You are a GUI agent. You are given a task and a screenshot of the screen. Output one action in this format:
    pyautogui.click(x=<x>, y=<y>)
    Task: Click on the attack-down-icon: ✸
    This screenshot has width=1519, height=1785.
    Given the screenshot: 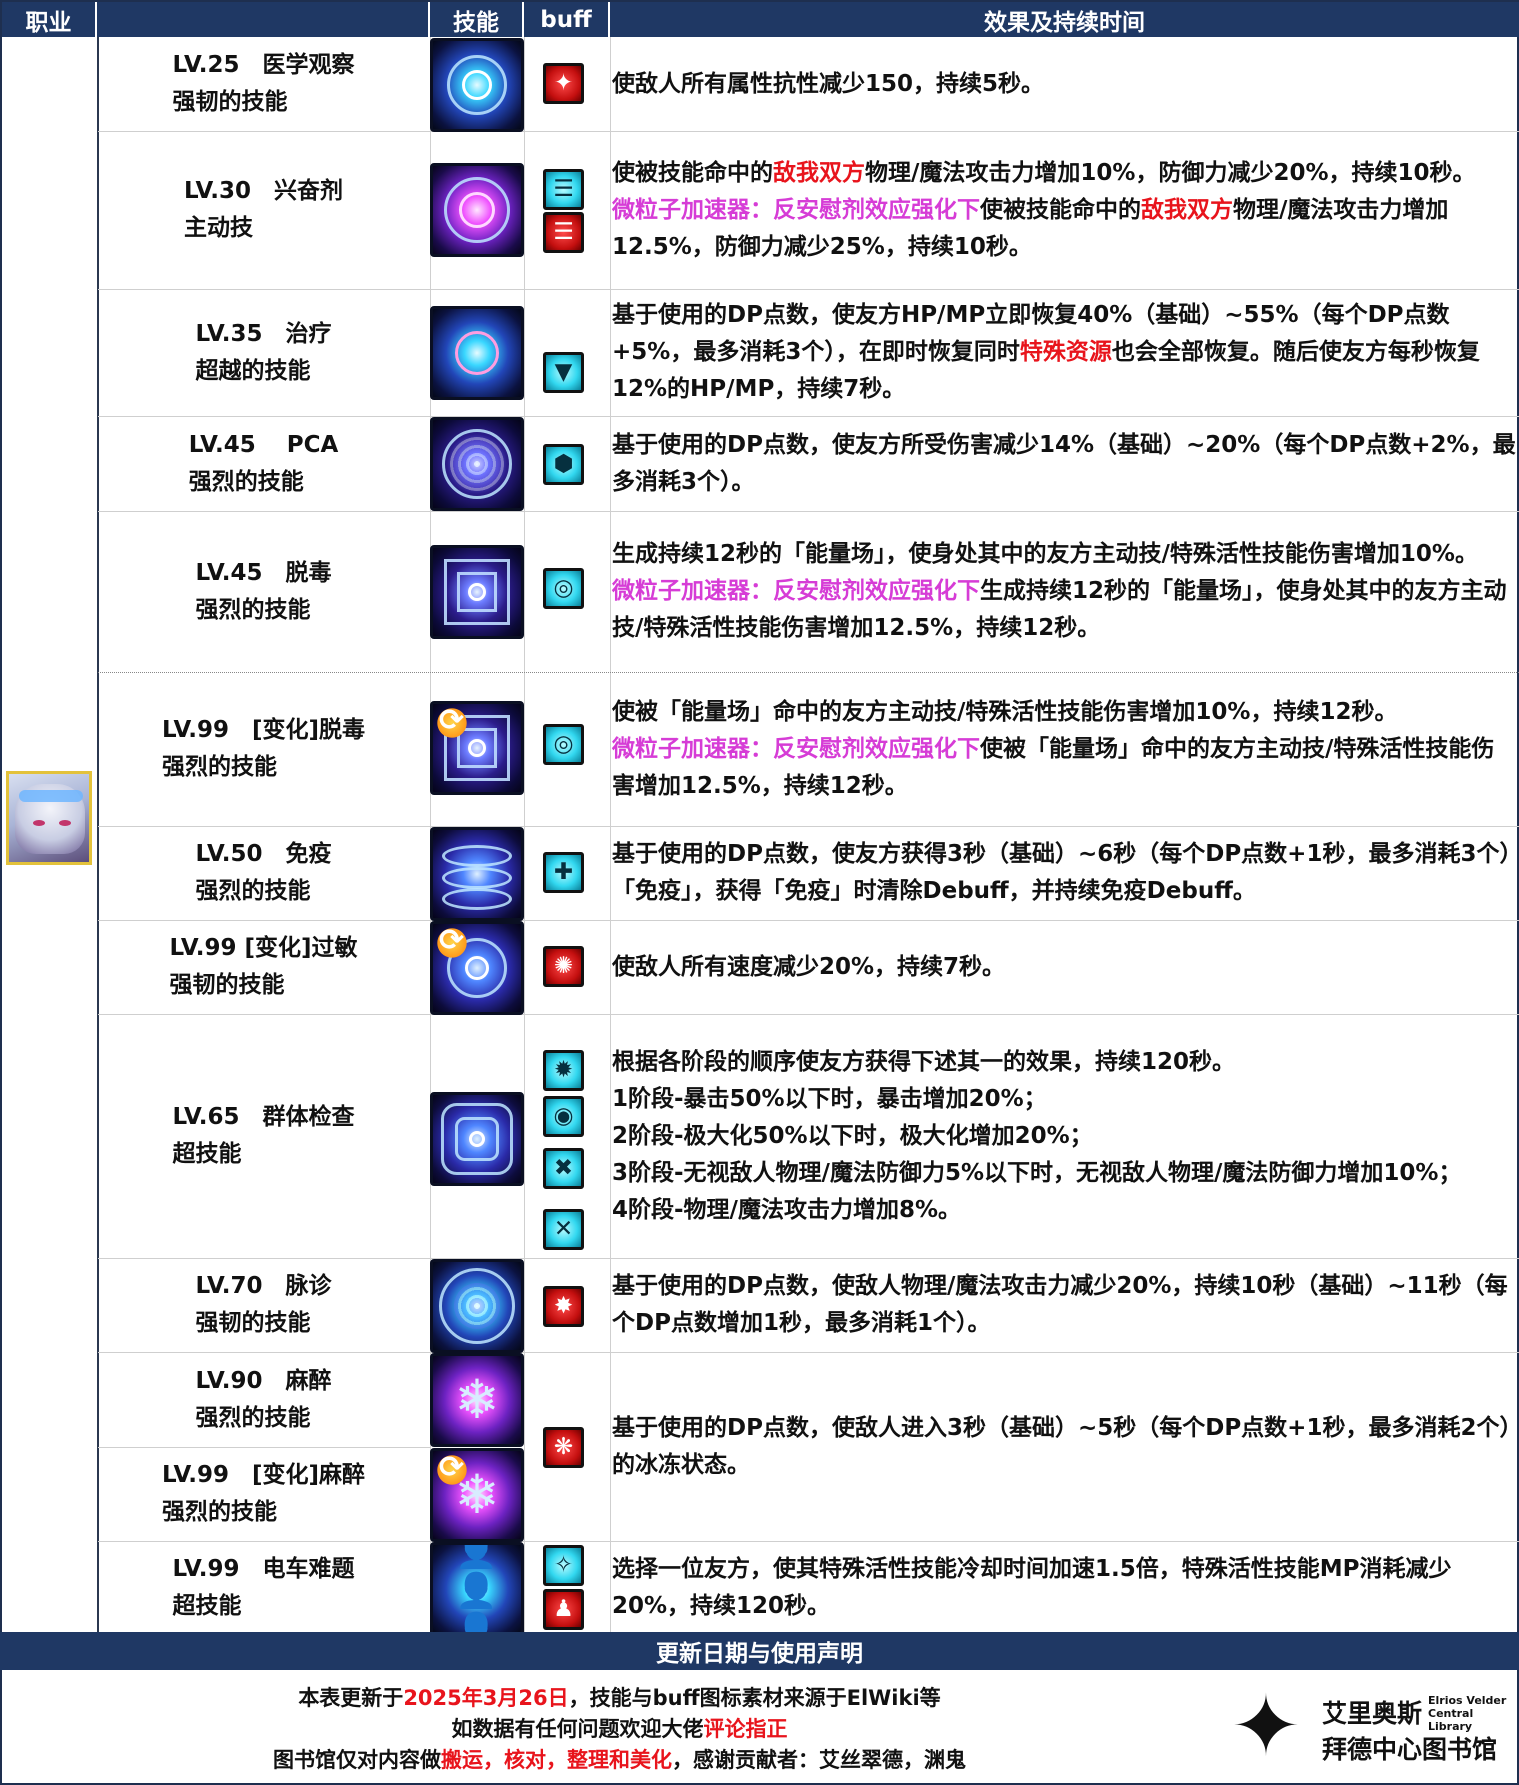 What is the action you would take?
    pyautogui.click(x=563, y=1306)
    